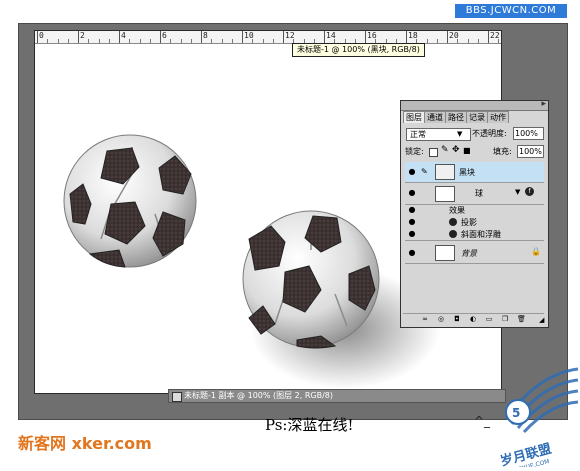  What do you see at coordinates (424, 171) in the screenshot?
I see `brush-icon: ✎` at bounding box center [424, 171].